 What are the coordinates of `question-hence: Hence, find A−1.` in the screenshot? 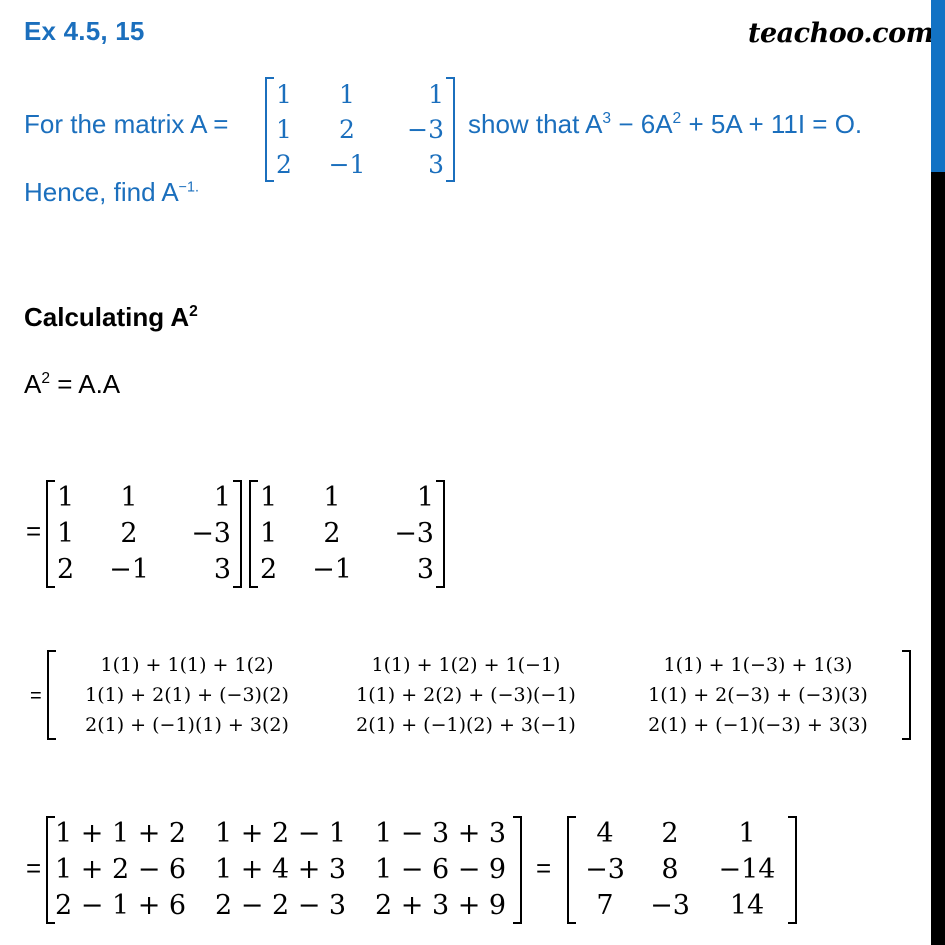 It's located at (111, 192).